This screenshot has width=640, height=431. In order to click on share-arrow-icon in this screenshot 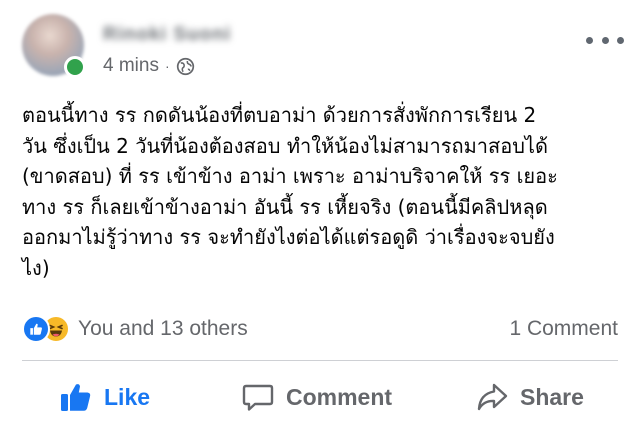, I will do `click(492, 397)`.